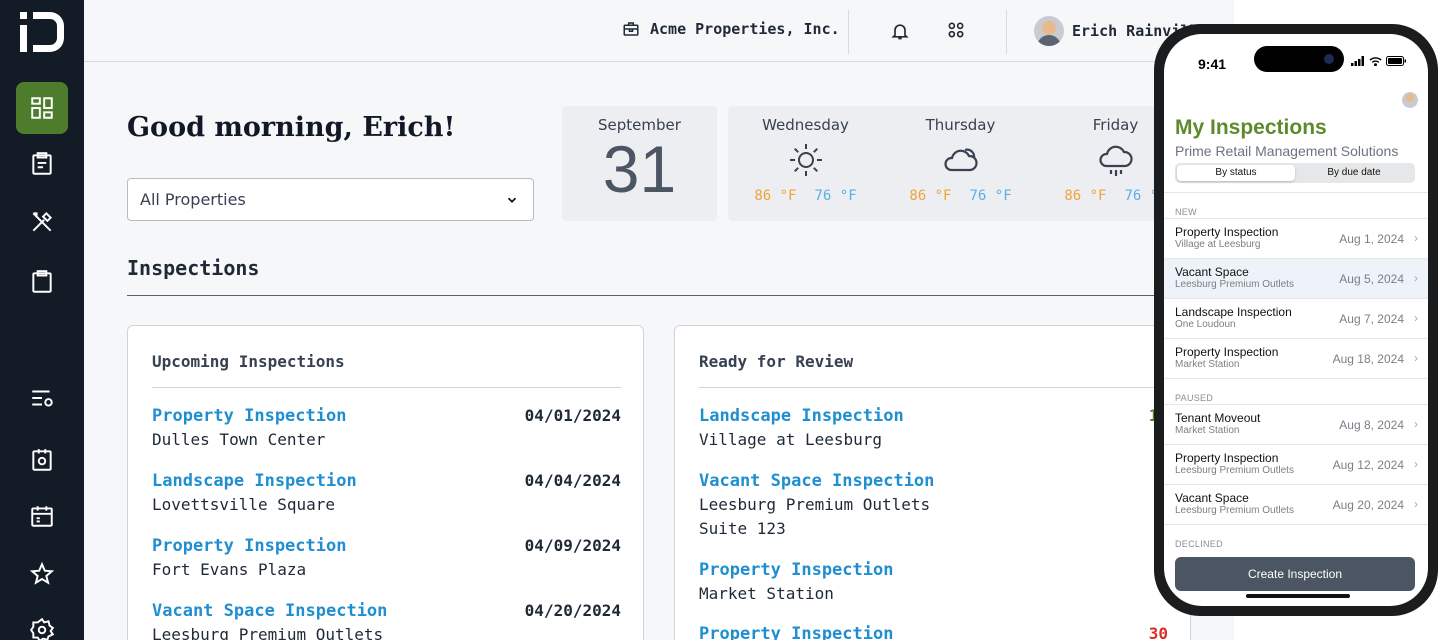  I want to click on inspection-location: Fort Evans Plaza, so click(229, 569).